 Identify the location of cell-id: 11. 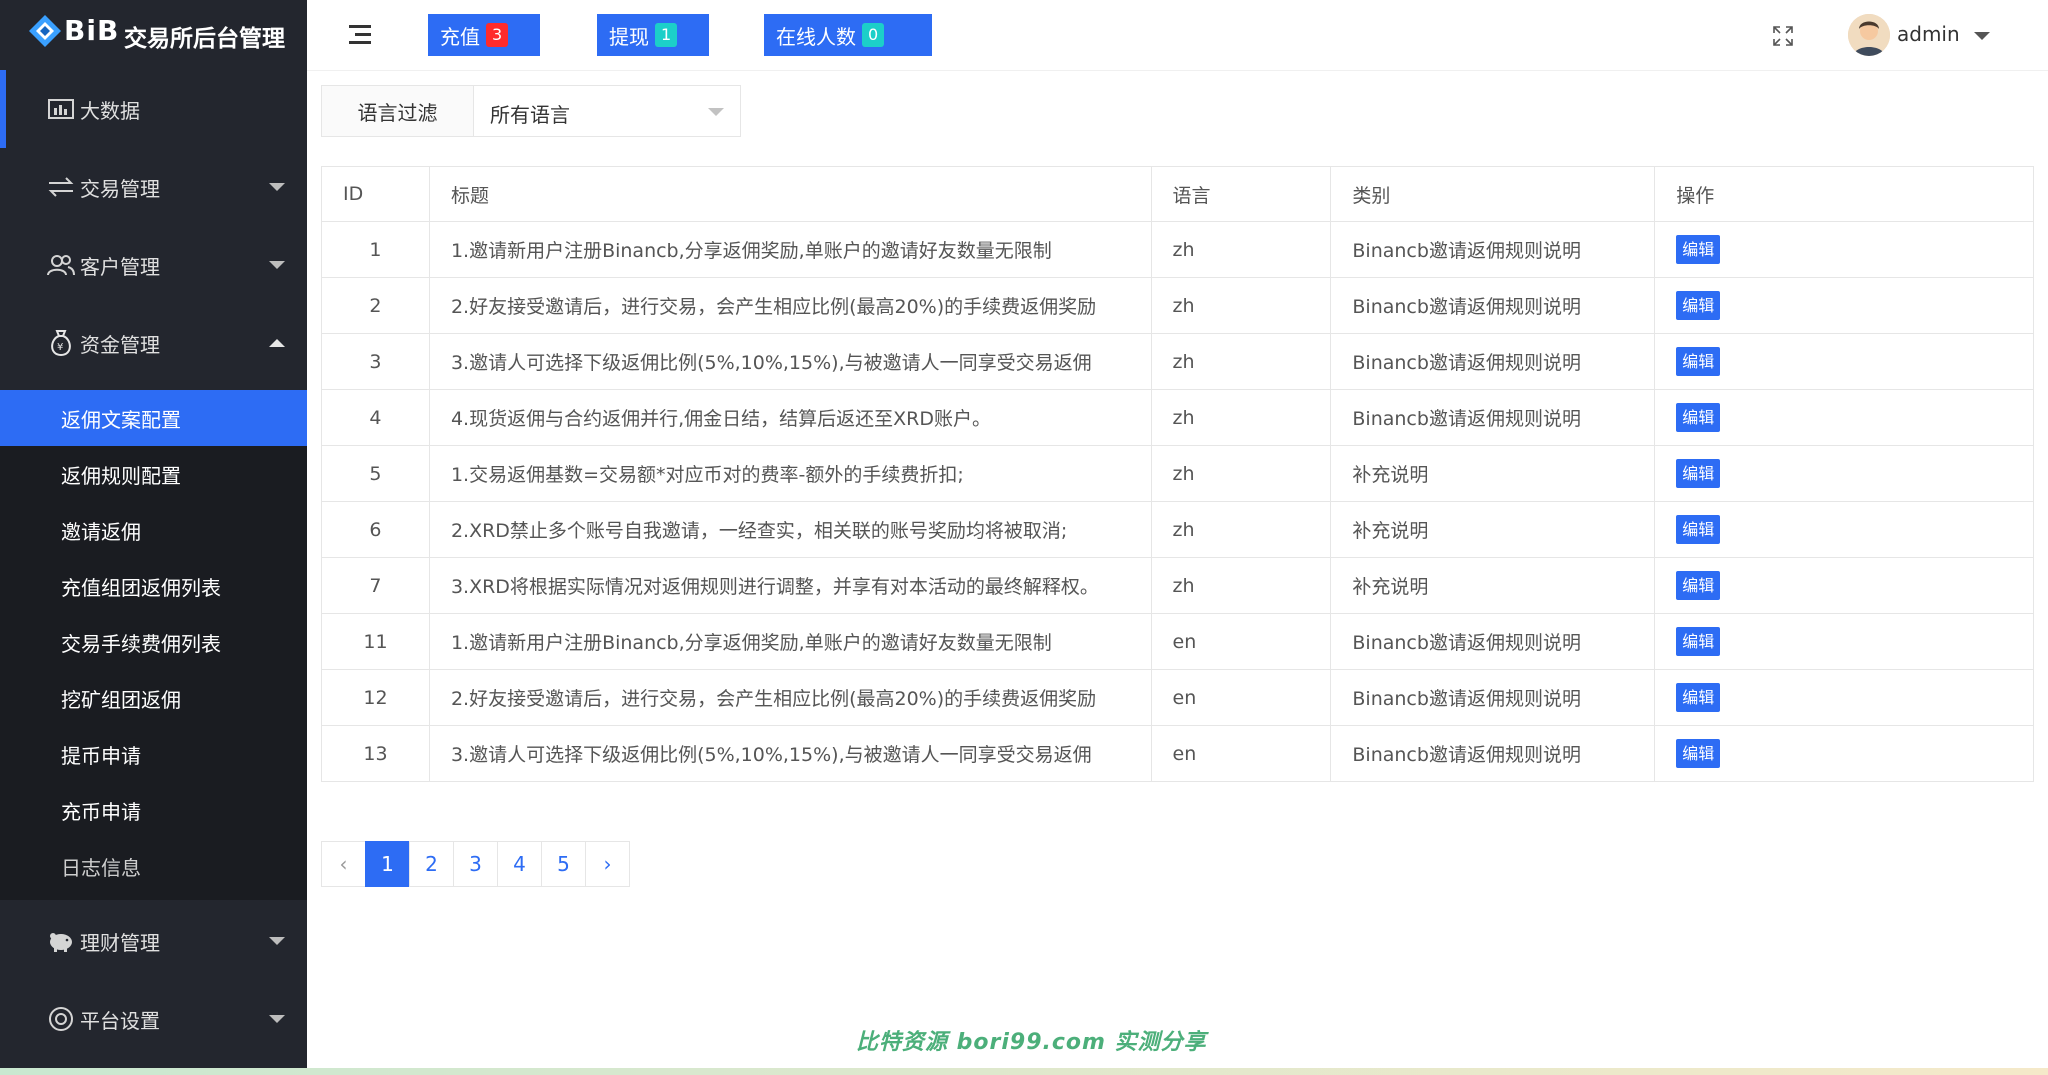
(375, 641).